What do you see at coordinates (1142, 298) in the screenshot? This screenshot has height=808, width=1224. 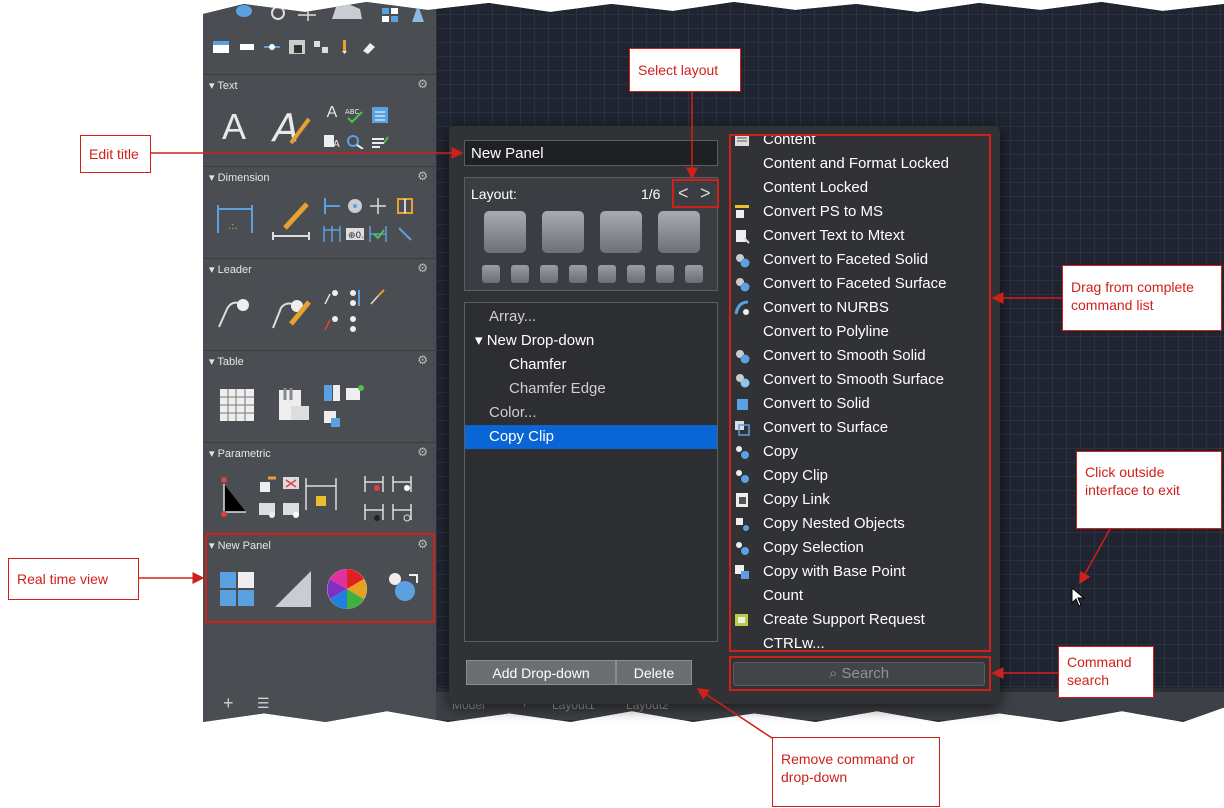 I see `callout-drag-from-list: Drag from complete command list` at bounding box center [1142, 298].